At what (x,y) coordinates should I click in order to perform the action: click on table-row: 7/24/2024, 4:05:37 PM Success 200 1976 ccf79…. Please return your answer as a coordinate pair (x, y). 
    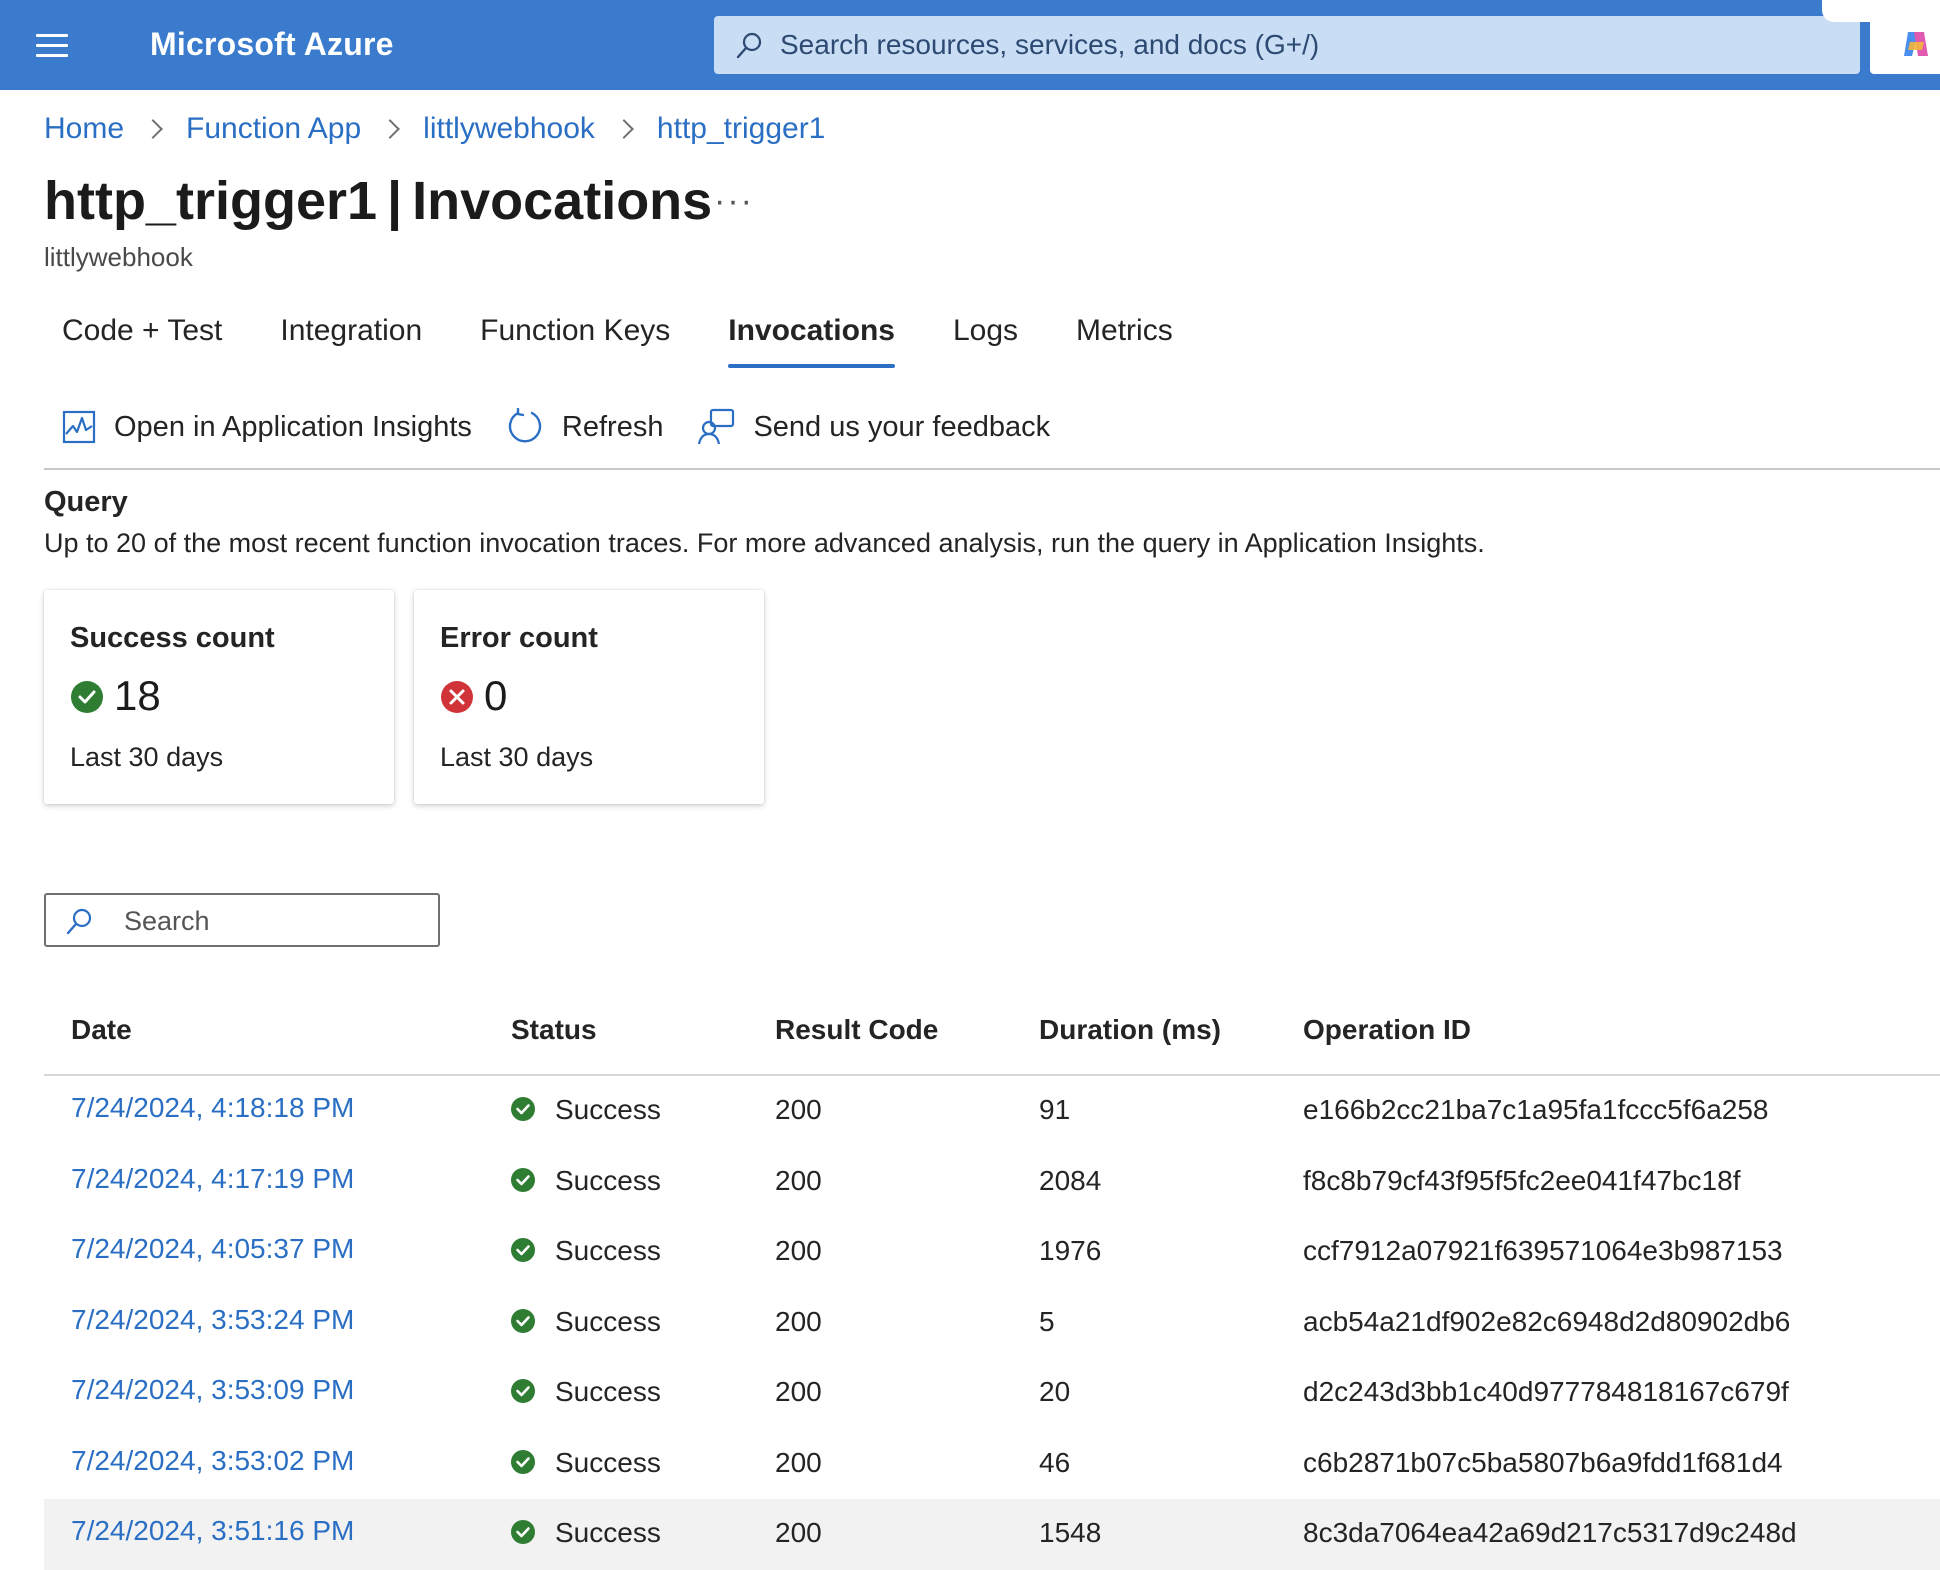
    Looking at the image, I should click on (992, 1252).